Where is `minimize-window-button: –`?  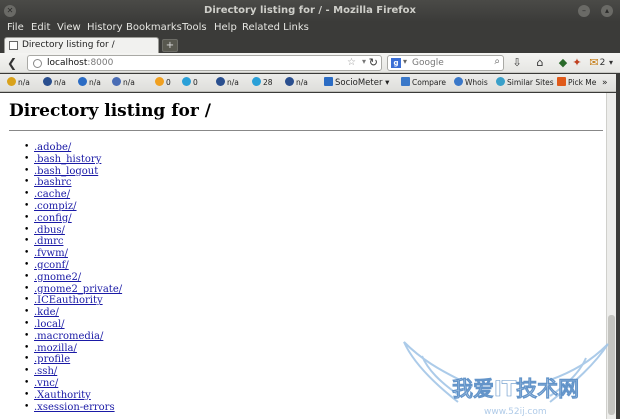
minimize-window-button: – is located at coordinates (584, 11).